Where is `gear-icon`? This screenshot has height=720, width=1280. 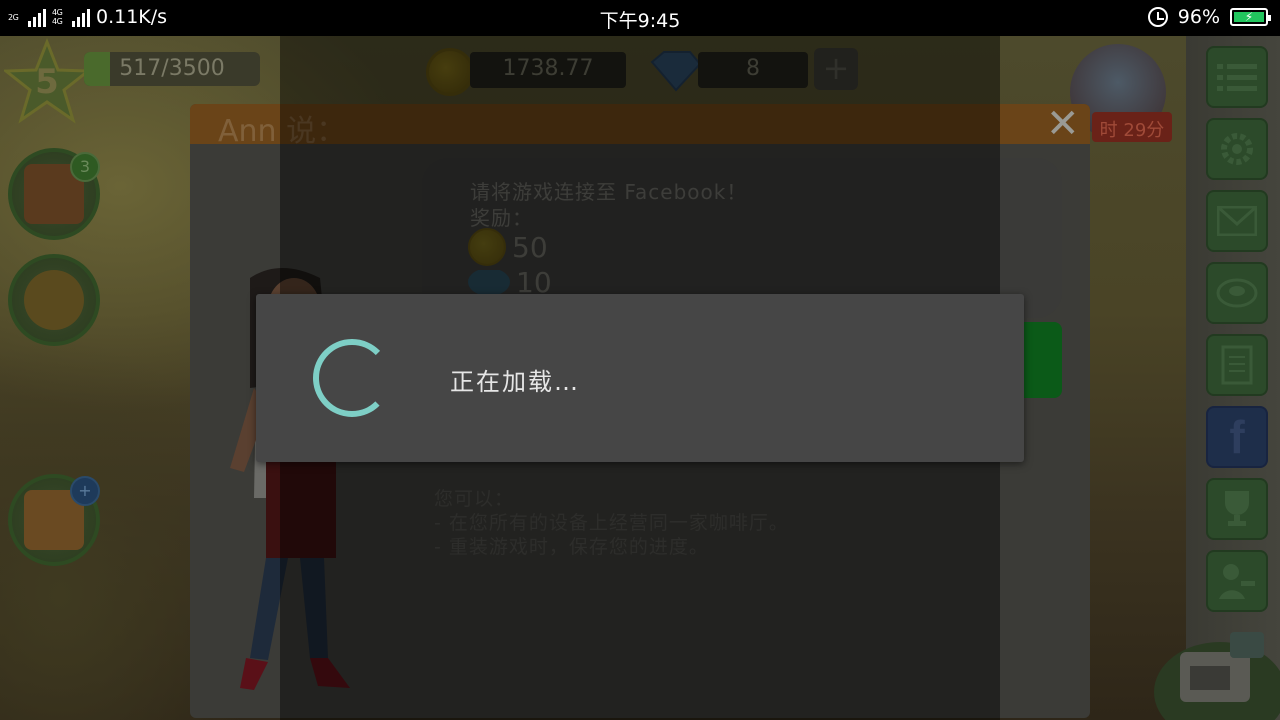 gear-icon is located at coordinates (1237, 149).